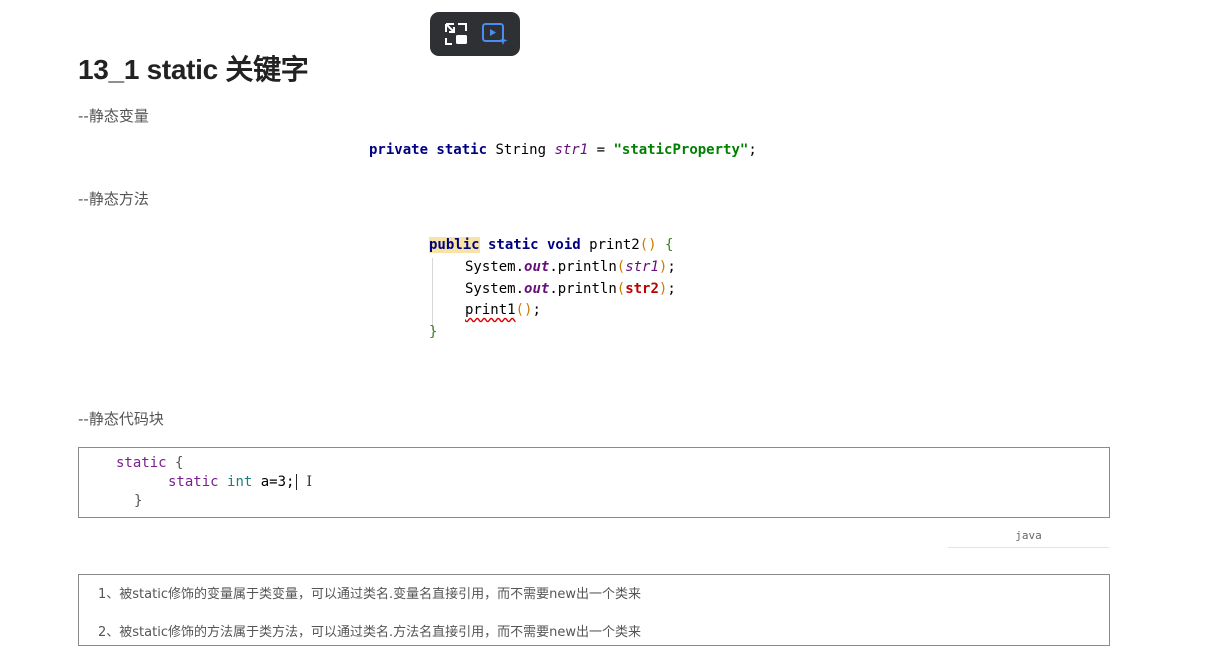  Describe the element at coordinates (193, 69) in the screenshot. I see `page-title: 13_1 static 关键字` at that location.